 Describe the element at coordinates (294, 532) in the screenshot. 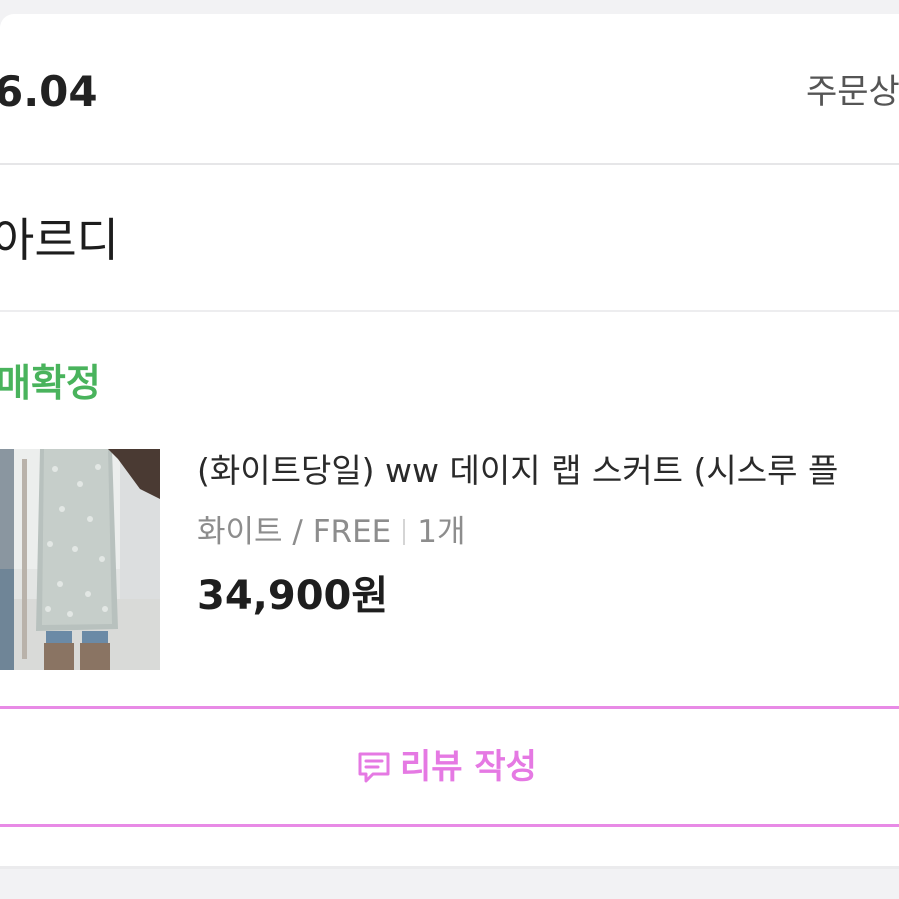

I see `product-option: 화이트 / FREE` at that location.